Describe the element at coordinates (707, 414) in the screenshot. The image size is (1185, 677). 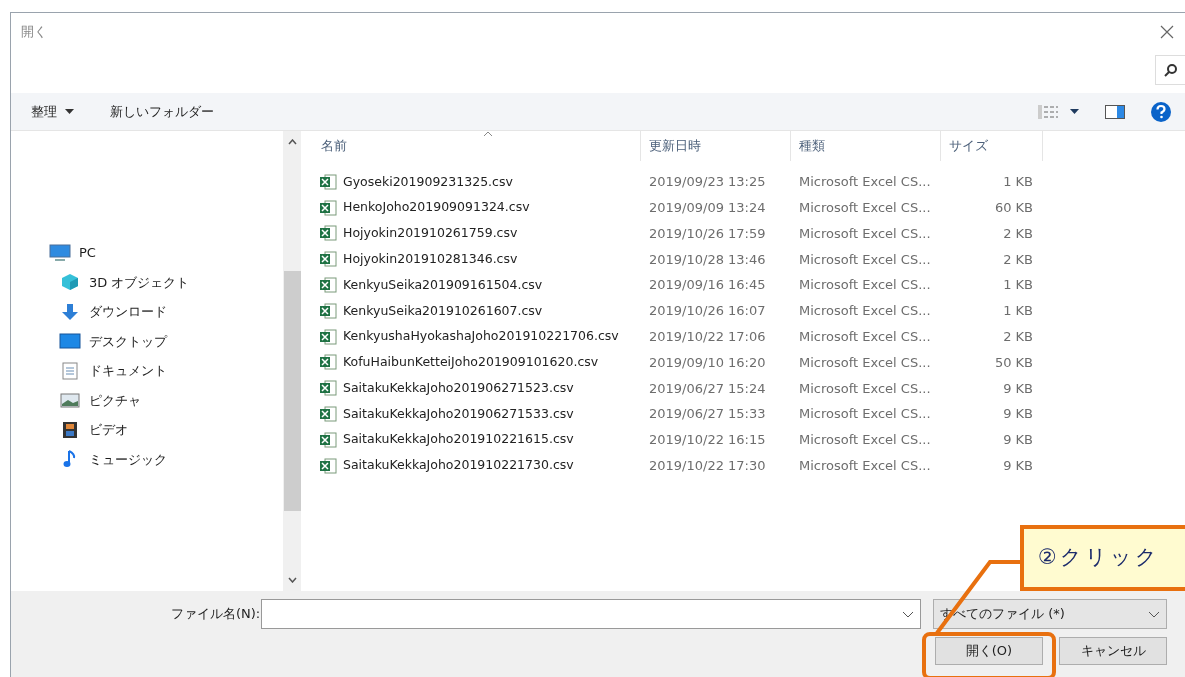
I see `table-cell-text: 2019/06/27 15:33` at that location.